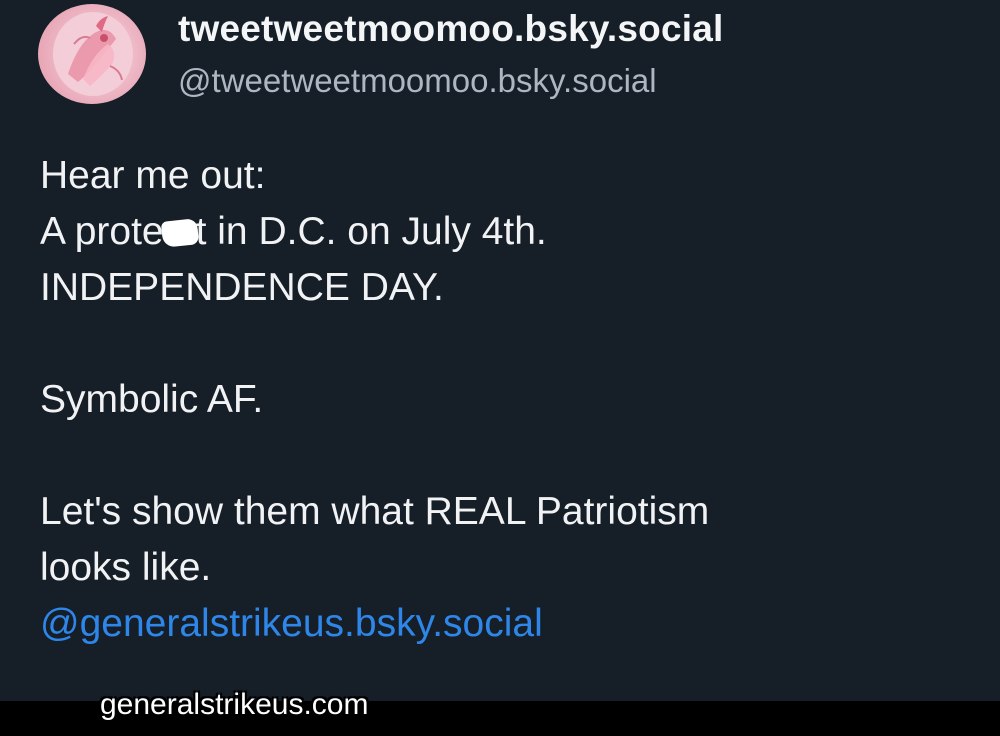  I want to click on user-avatar, so click(92, 54).